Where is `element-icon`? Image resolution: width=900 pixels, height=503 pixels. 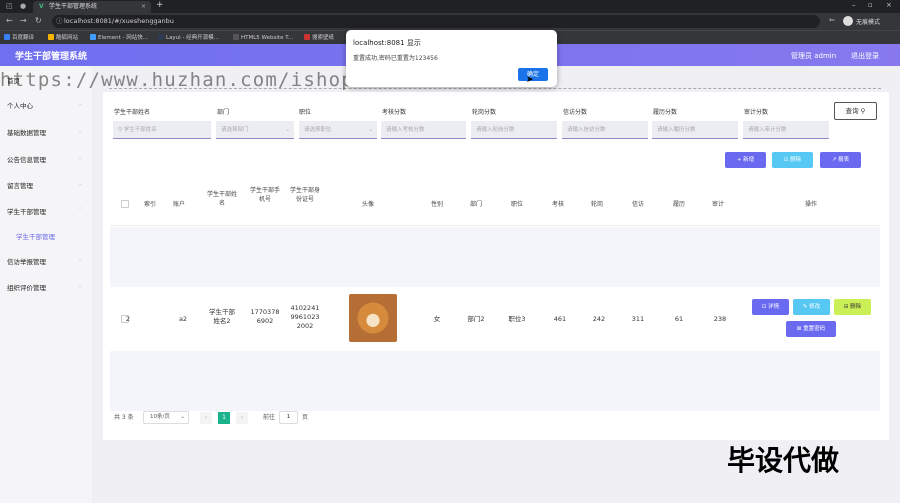 element-icon is located at coordinates (93, 37).